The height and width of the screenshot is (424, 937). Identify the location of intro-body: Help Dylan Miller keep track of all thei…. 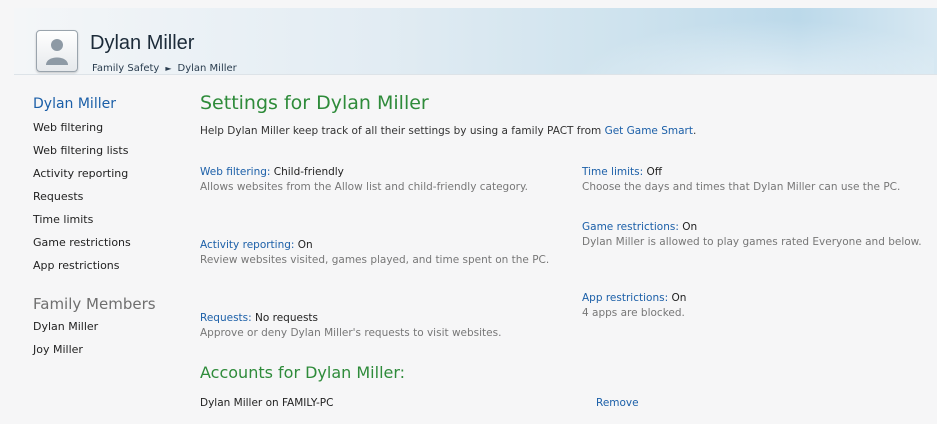
(401, 131).